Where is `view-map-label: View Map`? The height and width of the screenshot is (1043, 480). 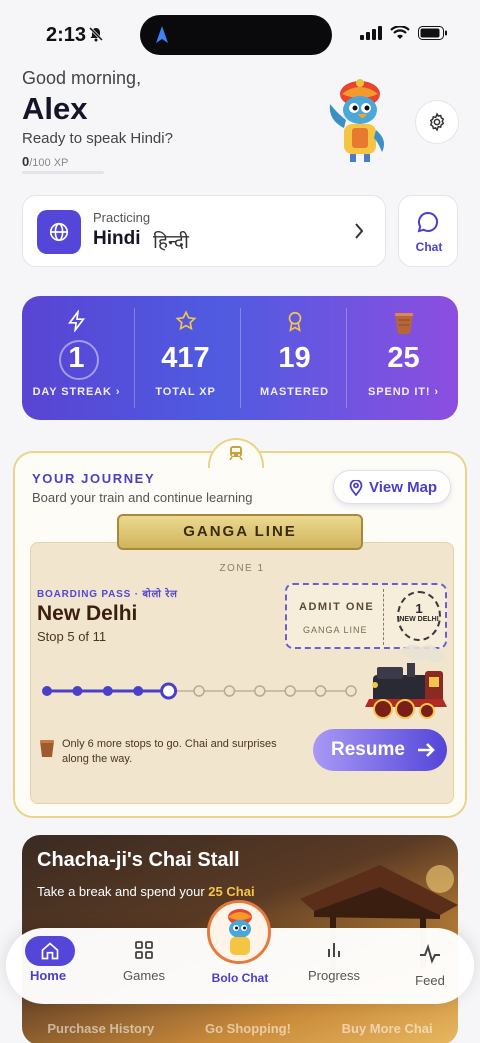 view-map-label: View Map is located at coordinates (403, 487).